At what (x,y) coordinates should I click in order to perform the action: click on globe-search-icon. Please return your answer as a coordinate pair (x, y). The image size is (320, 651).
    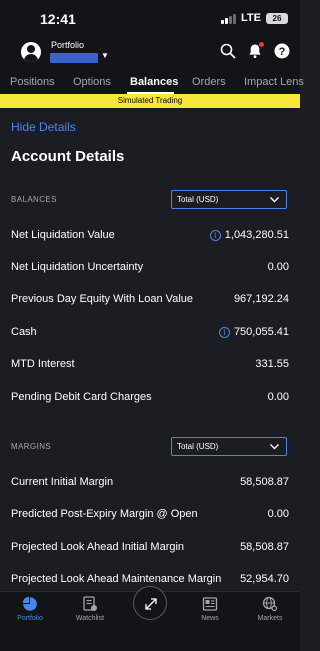
    Looking at the image, I should click on (270, 604).